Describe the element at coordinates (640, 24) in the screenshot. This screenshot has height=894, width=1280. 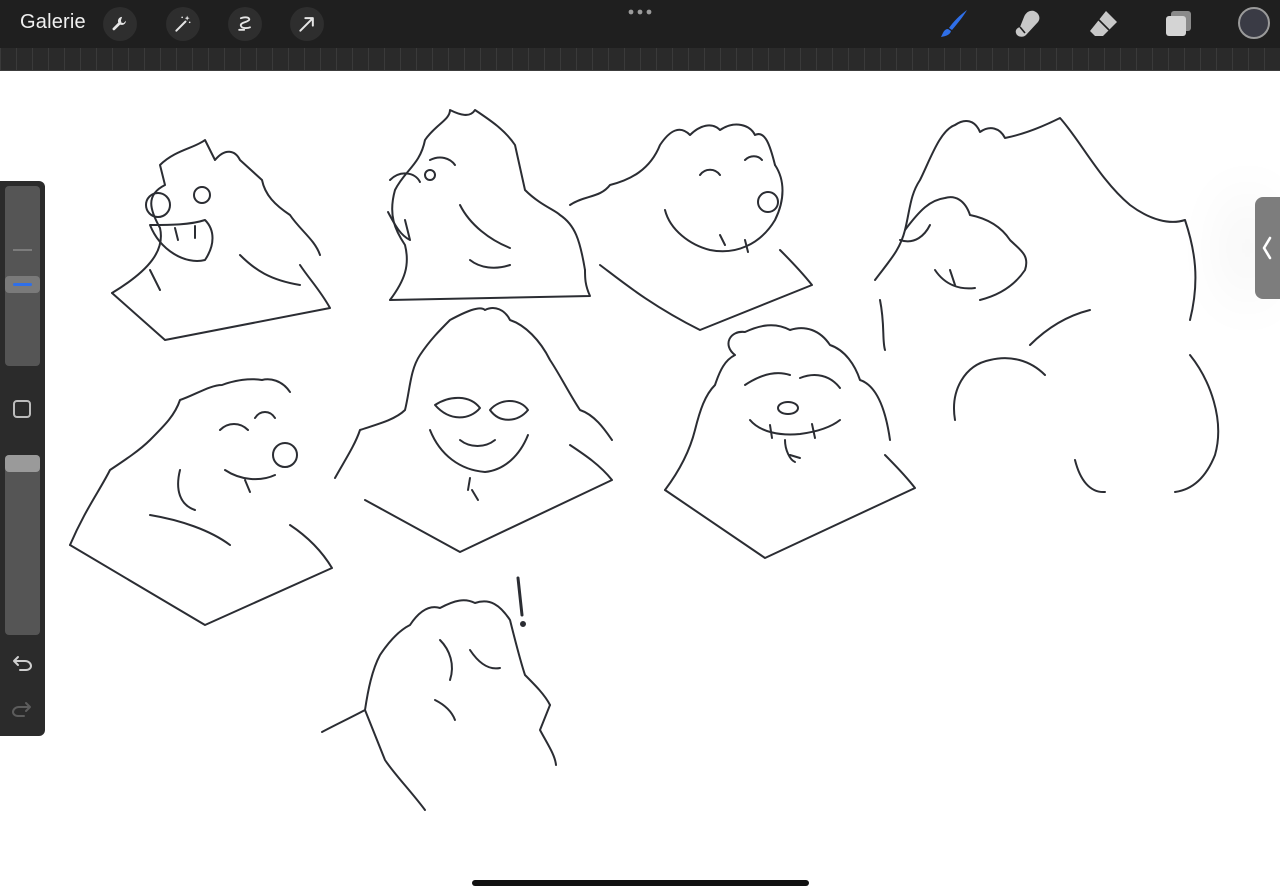
I see `top-toolbar: Galerie` at that location.